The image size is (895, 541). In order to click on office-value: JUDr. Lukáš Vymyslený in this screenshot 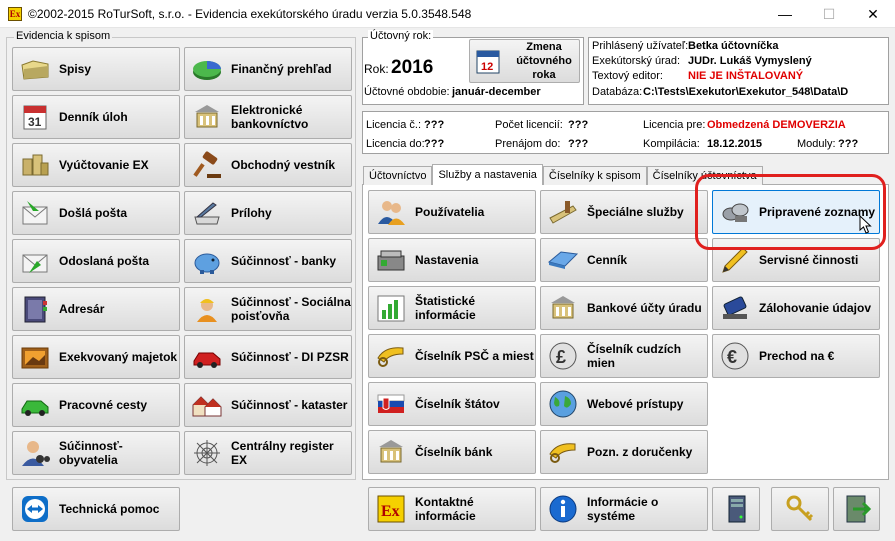, I will do `click(750, 61)`.